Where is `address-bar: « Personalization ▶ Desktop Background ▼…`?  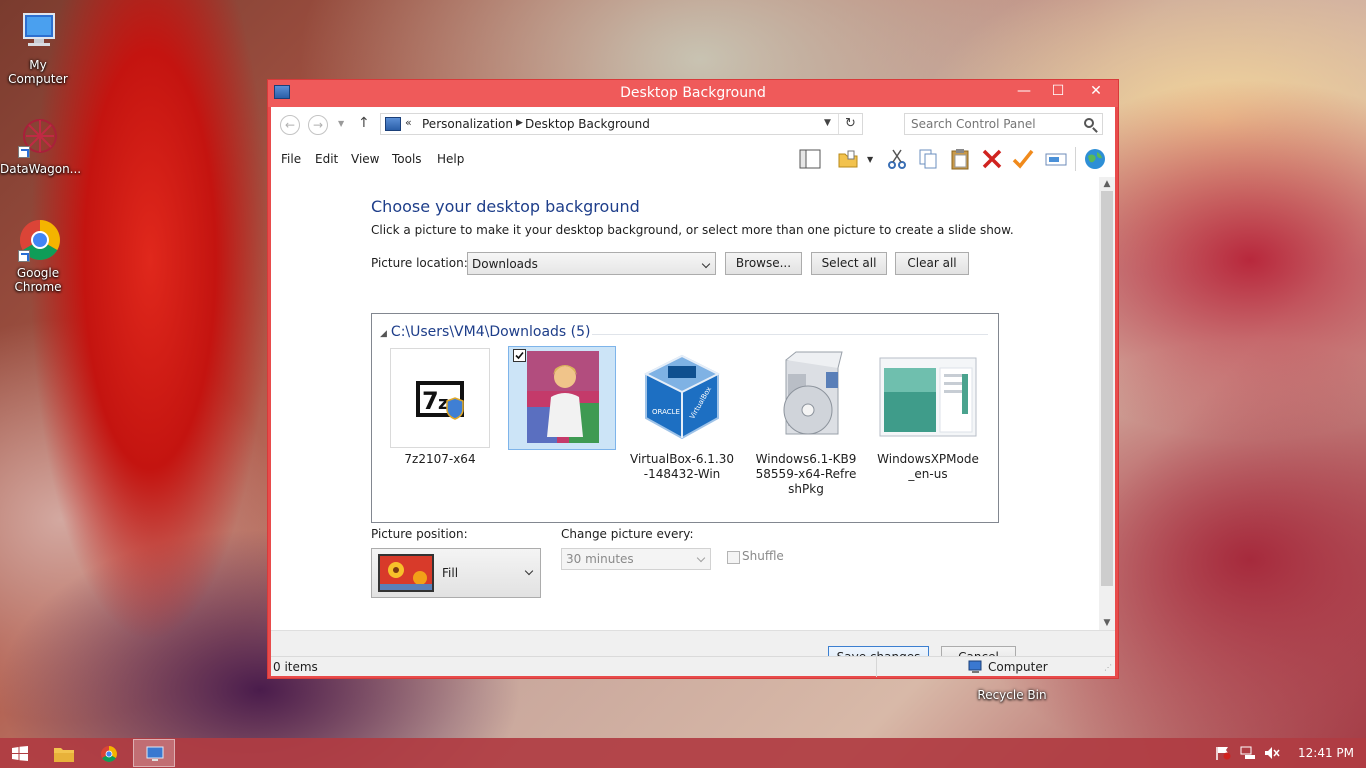
address-bar: « Personalization ▶ Desktop Background ▼… is located at coordinates (621, 124).